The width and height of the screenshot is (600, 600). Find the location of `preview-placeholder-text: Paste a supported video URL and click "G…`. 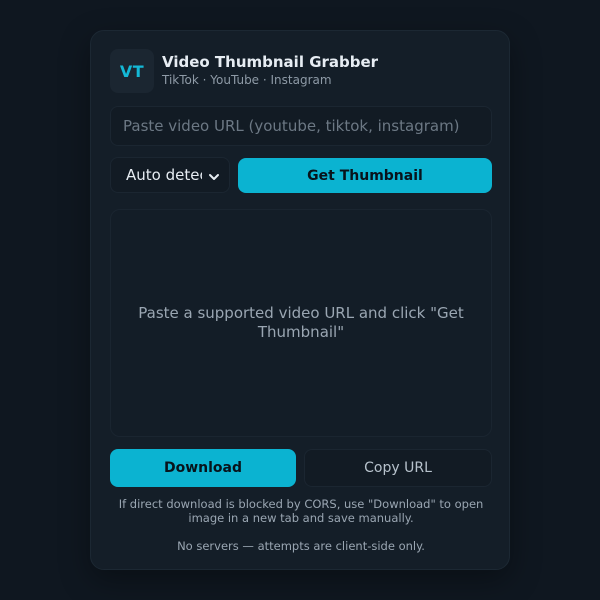

preview-placeholder-text: Paste a supported video URL and click "G… is located at coordinates (301, 322).